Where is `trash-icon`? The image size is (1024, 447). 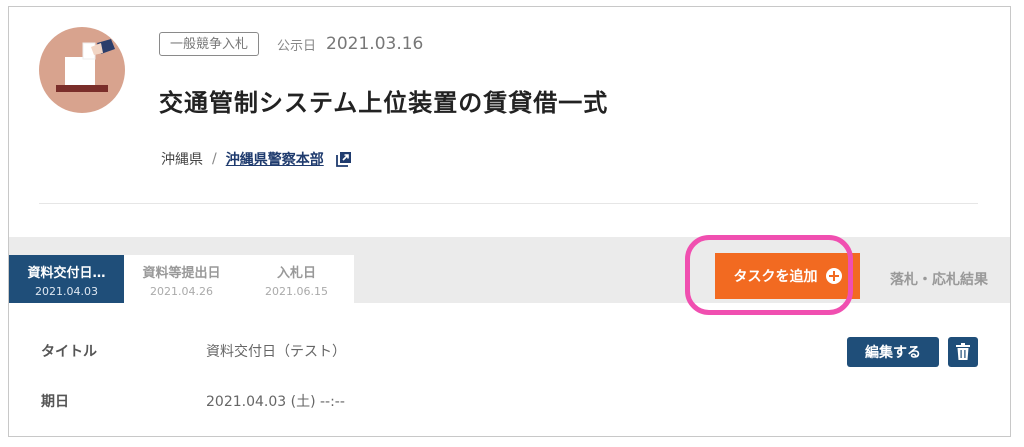 trash-icon is located at coordinates (963, 351).